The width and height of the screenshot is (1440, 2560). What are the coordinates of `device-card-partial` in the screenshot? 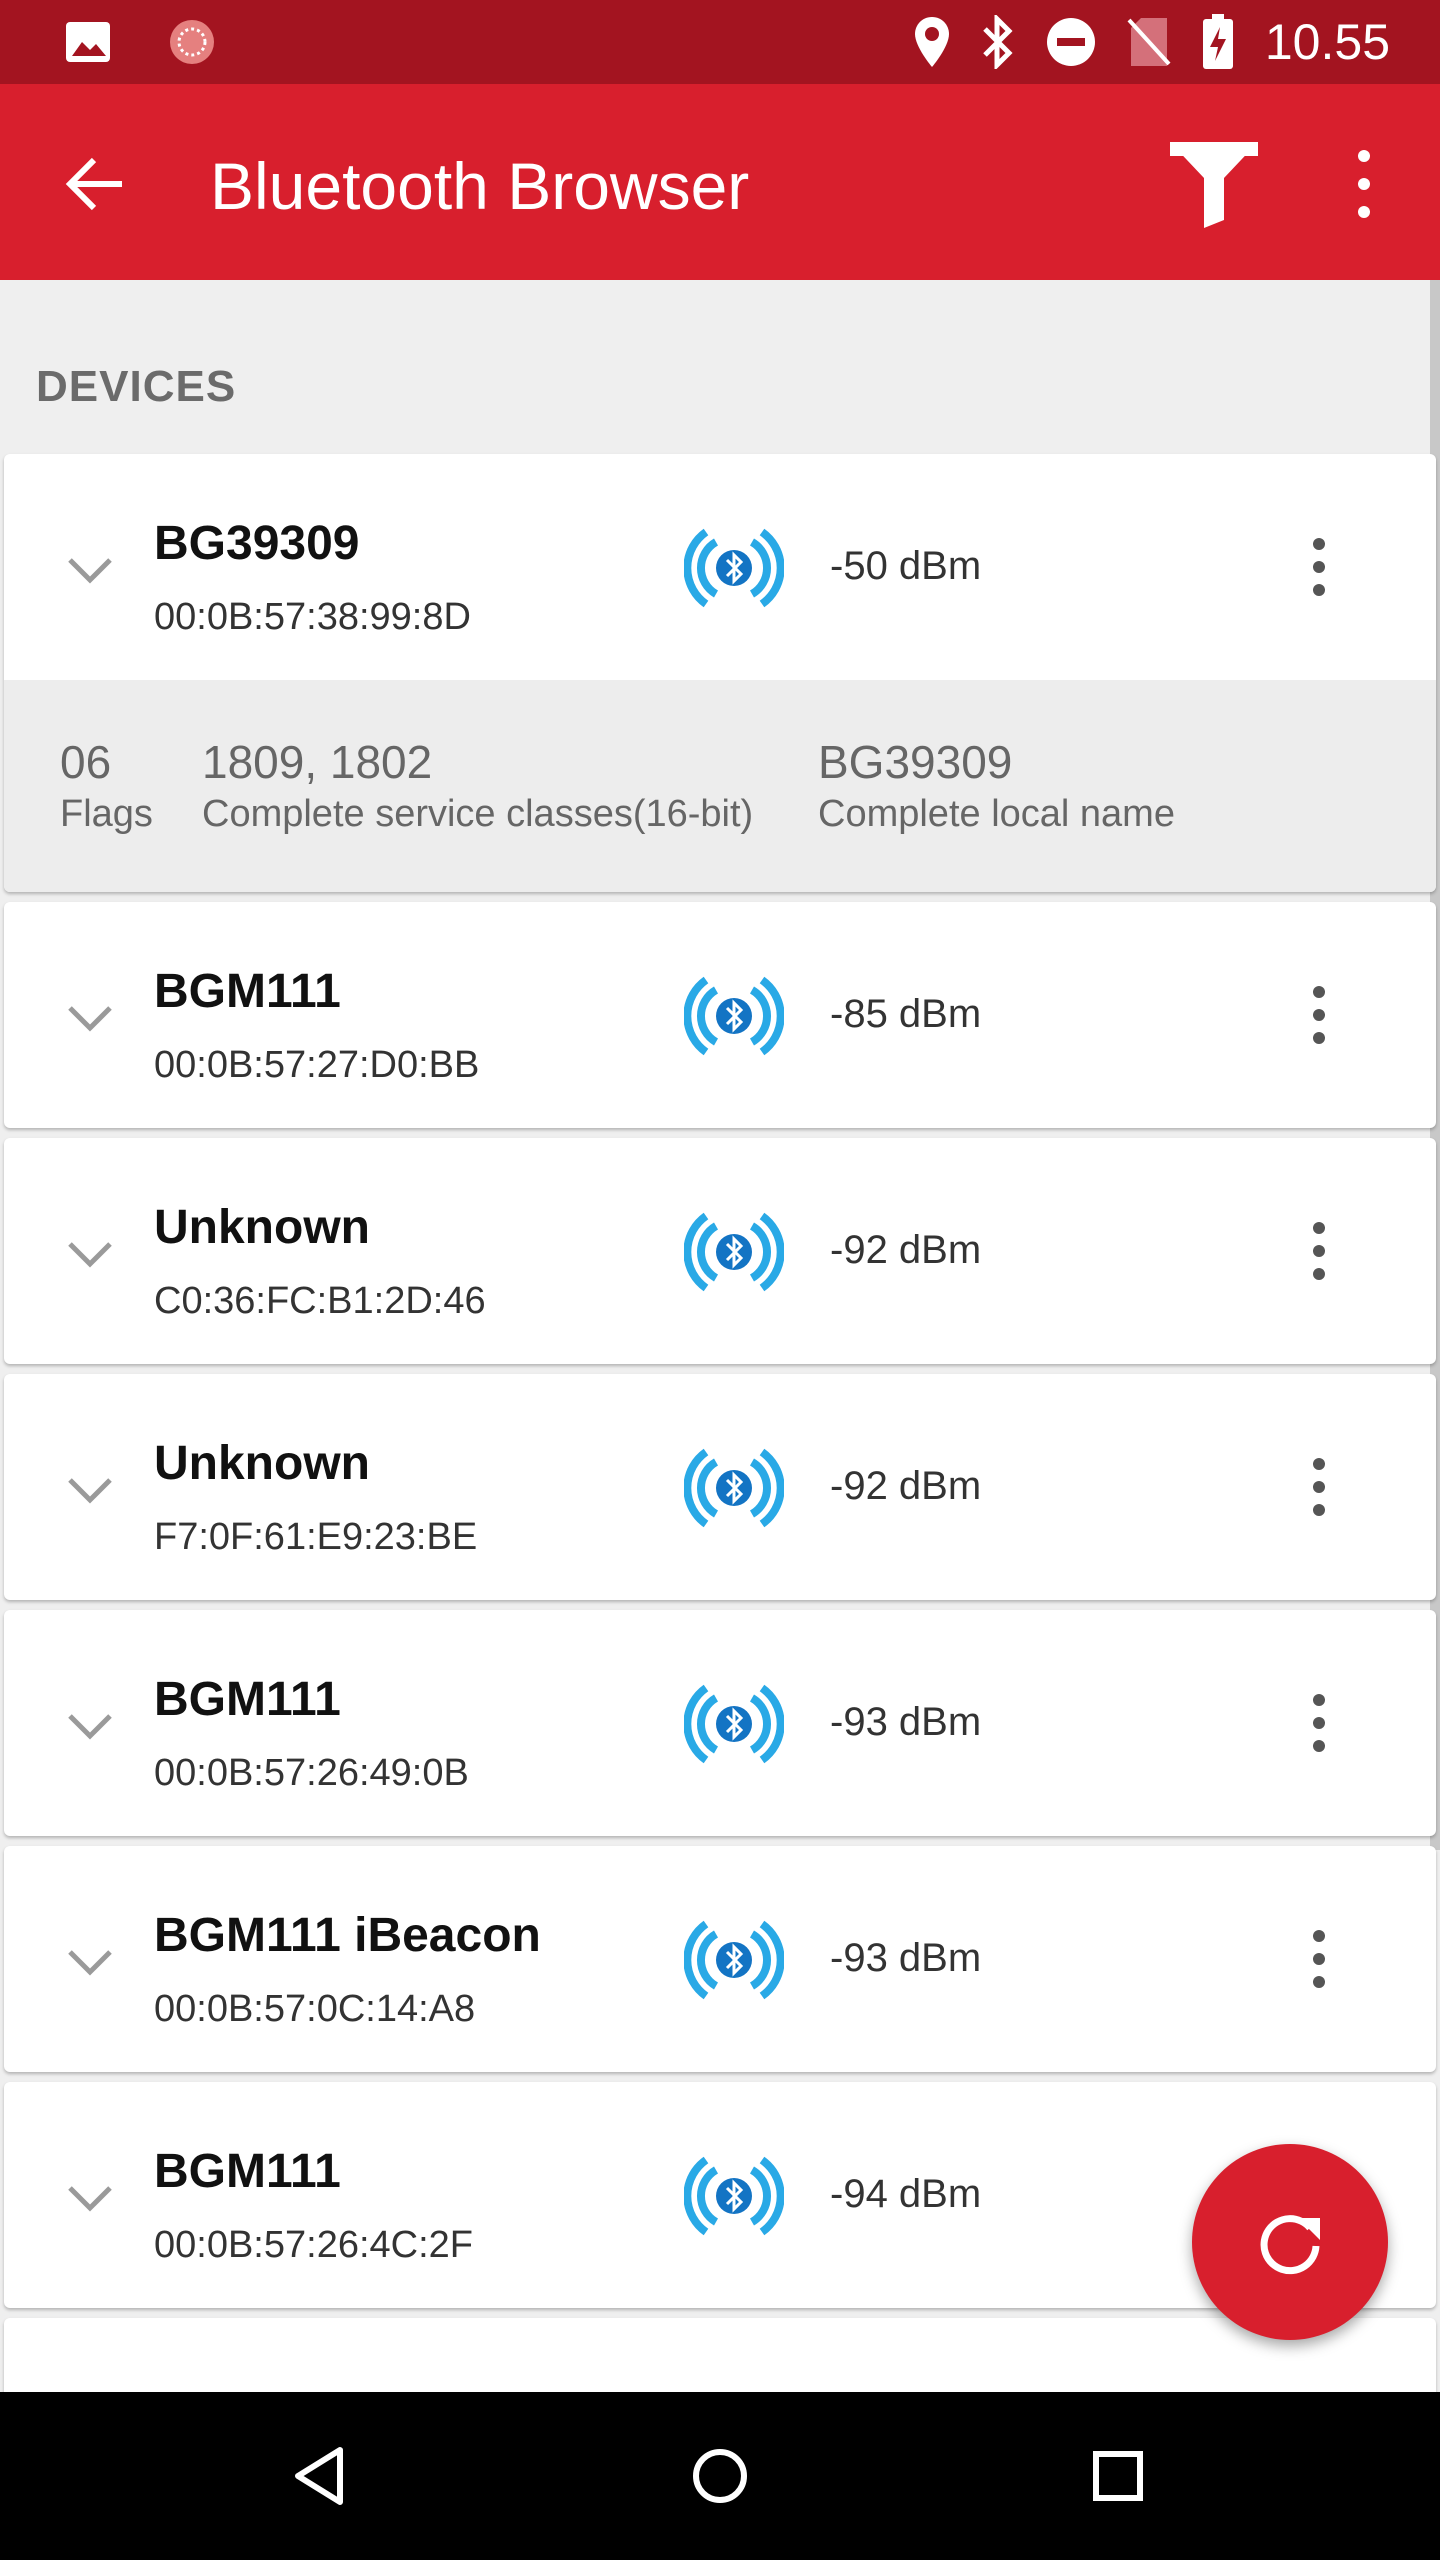 It's located at (720, 2355).